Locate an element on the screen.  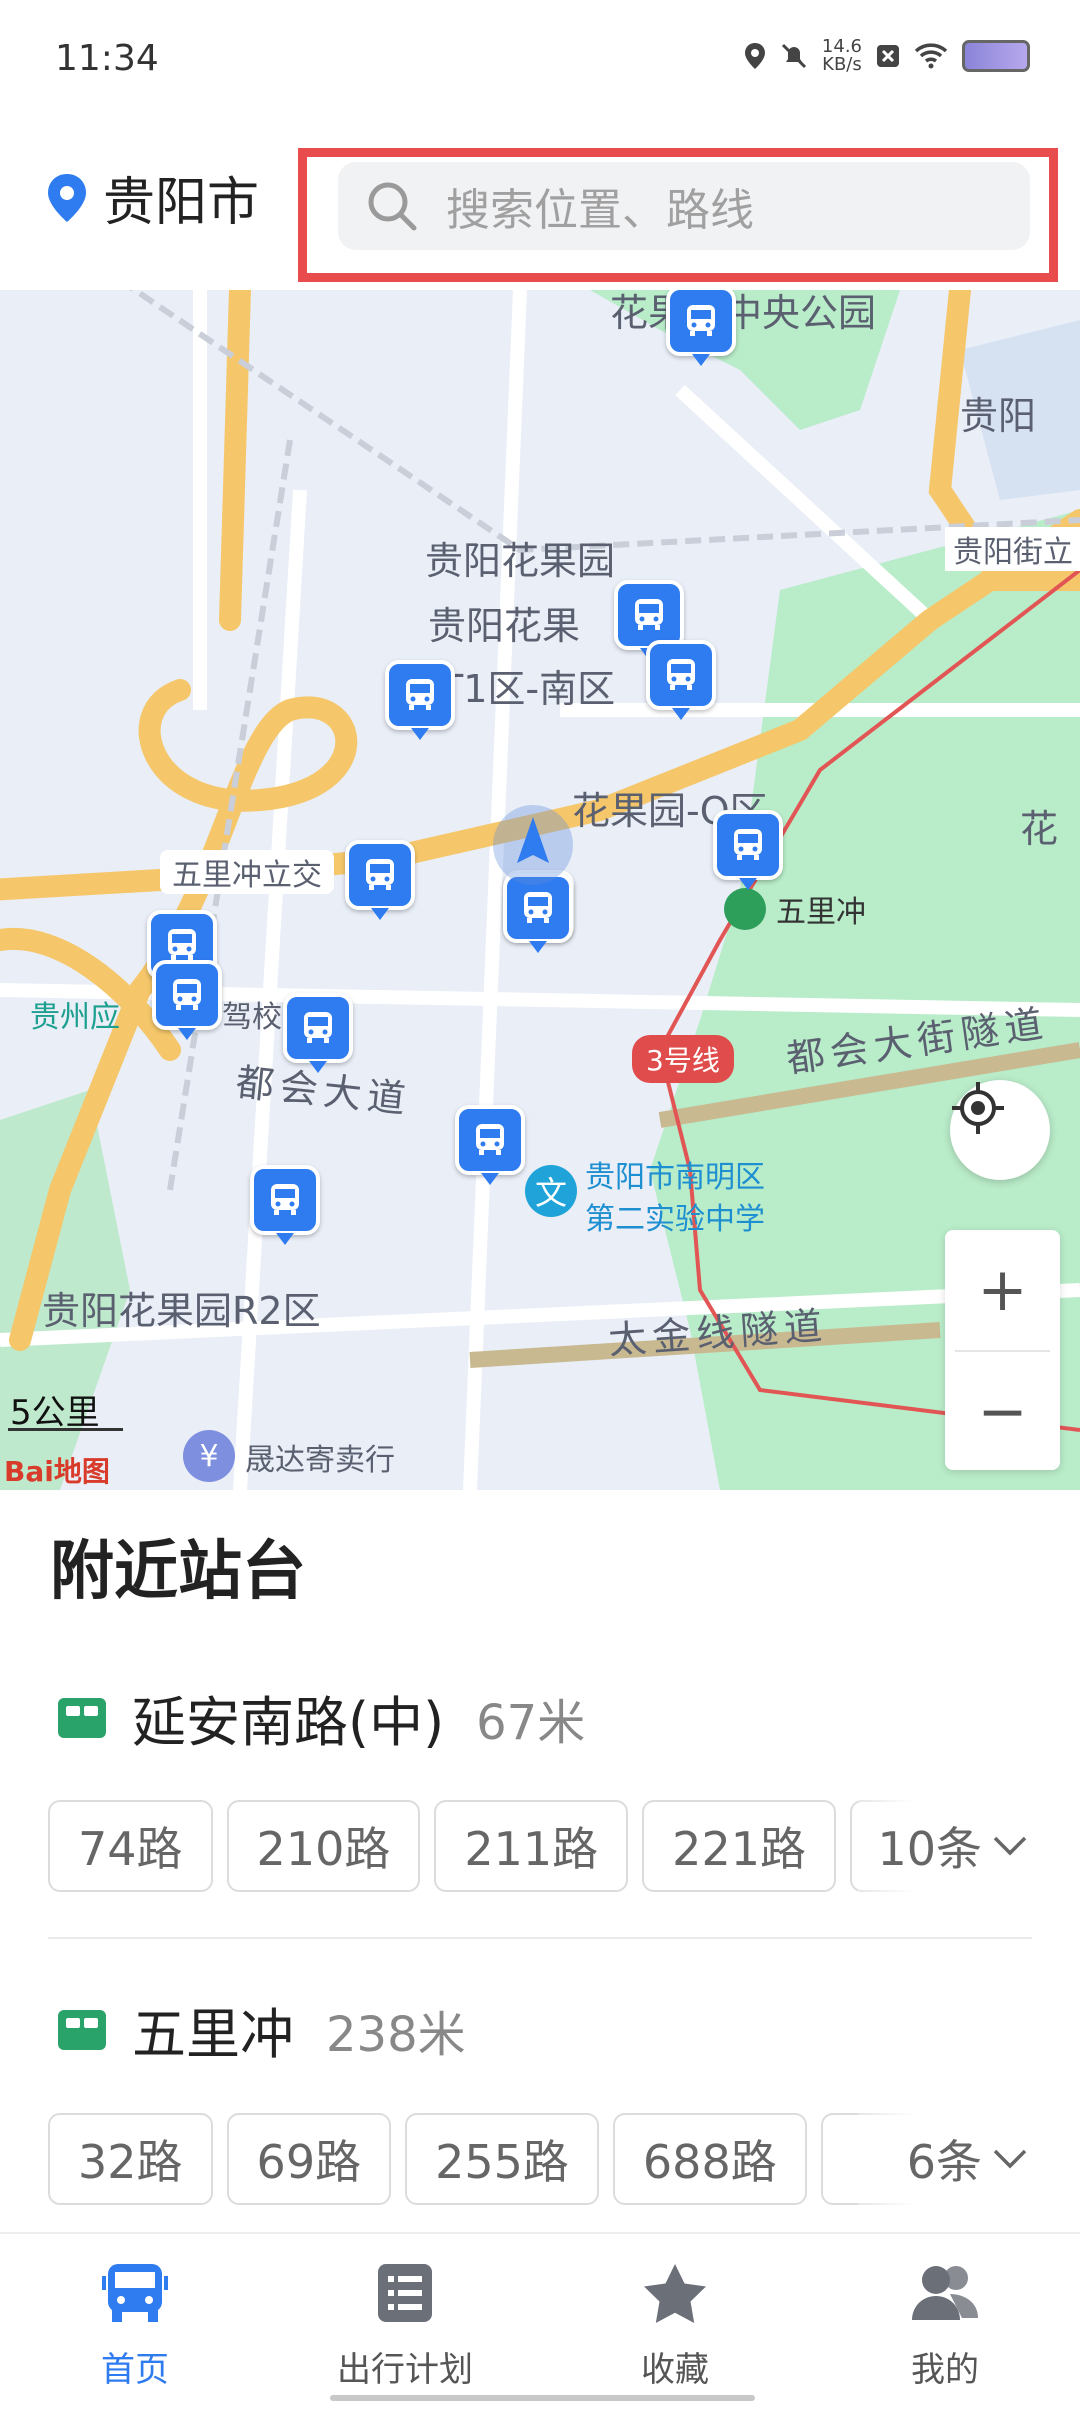
battery-icon is located at coordinates (996, 56).